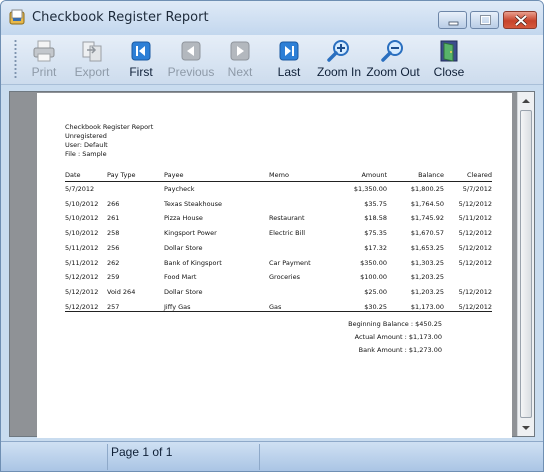  I want to click on report-user: User: Default, so click(86, 145).